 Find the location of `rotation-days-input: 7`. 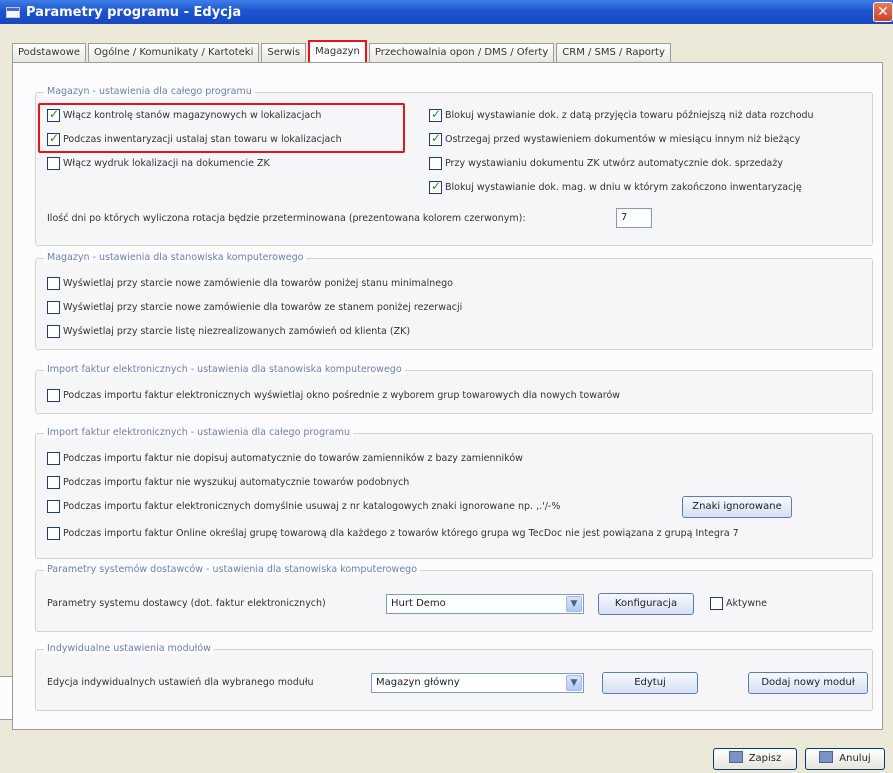

rotation-days-input: 7 is located at coordinates (634, 218).